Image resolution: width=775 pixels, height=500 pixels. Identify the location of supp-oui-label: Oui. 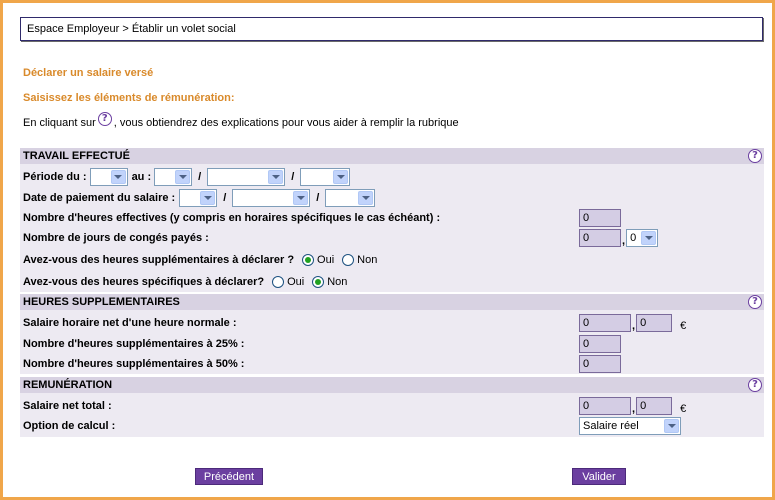
(326, 260).